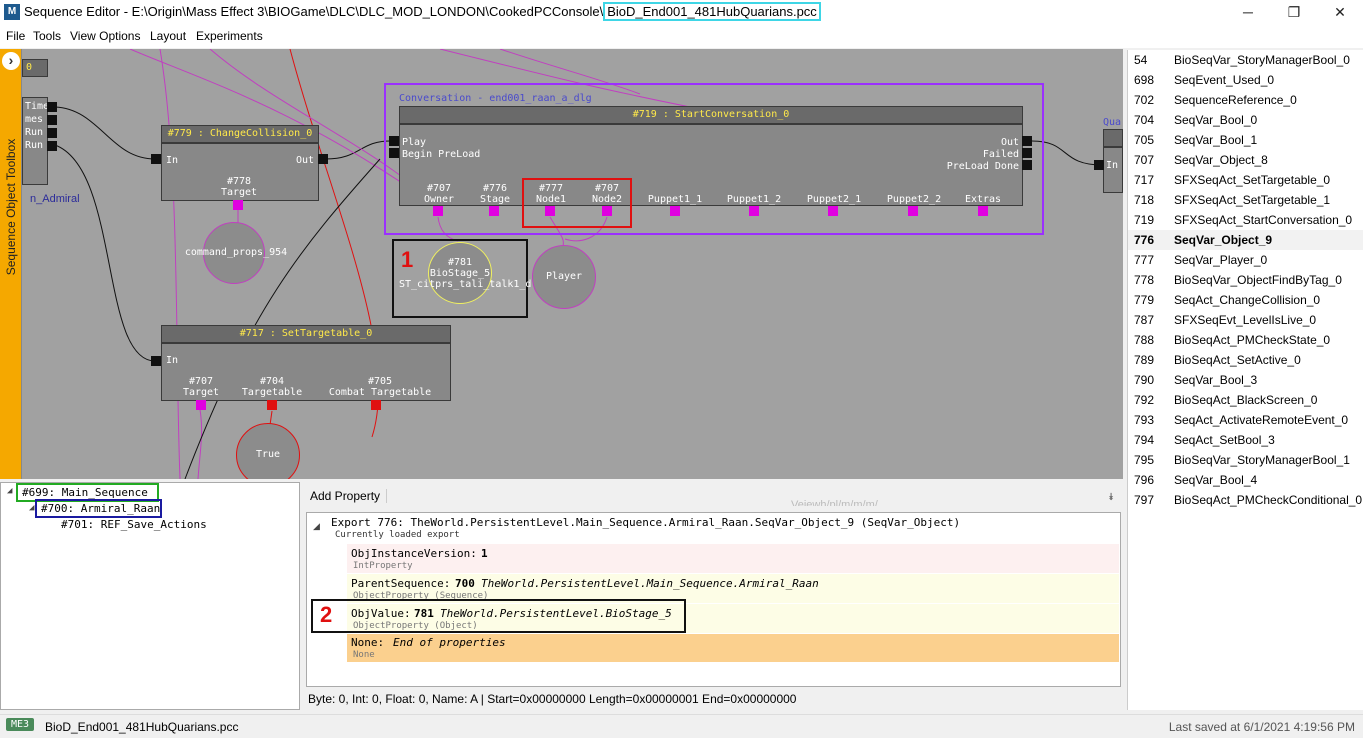  I want to click on export-list-item: 797 BioSeqAct_PMCheckConditional_0, so click(1245, 500).